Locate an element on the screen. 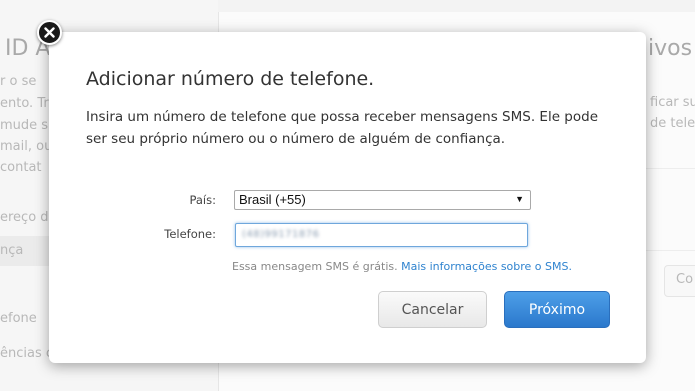 The height and width of the screenshot is (391, 695). chevron-down-icon: ▼ is located at coordinates (519, 199).